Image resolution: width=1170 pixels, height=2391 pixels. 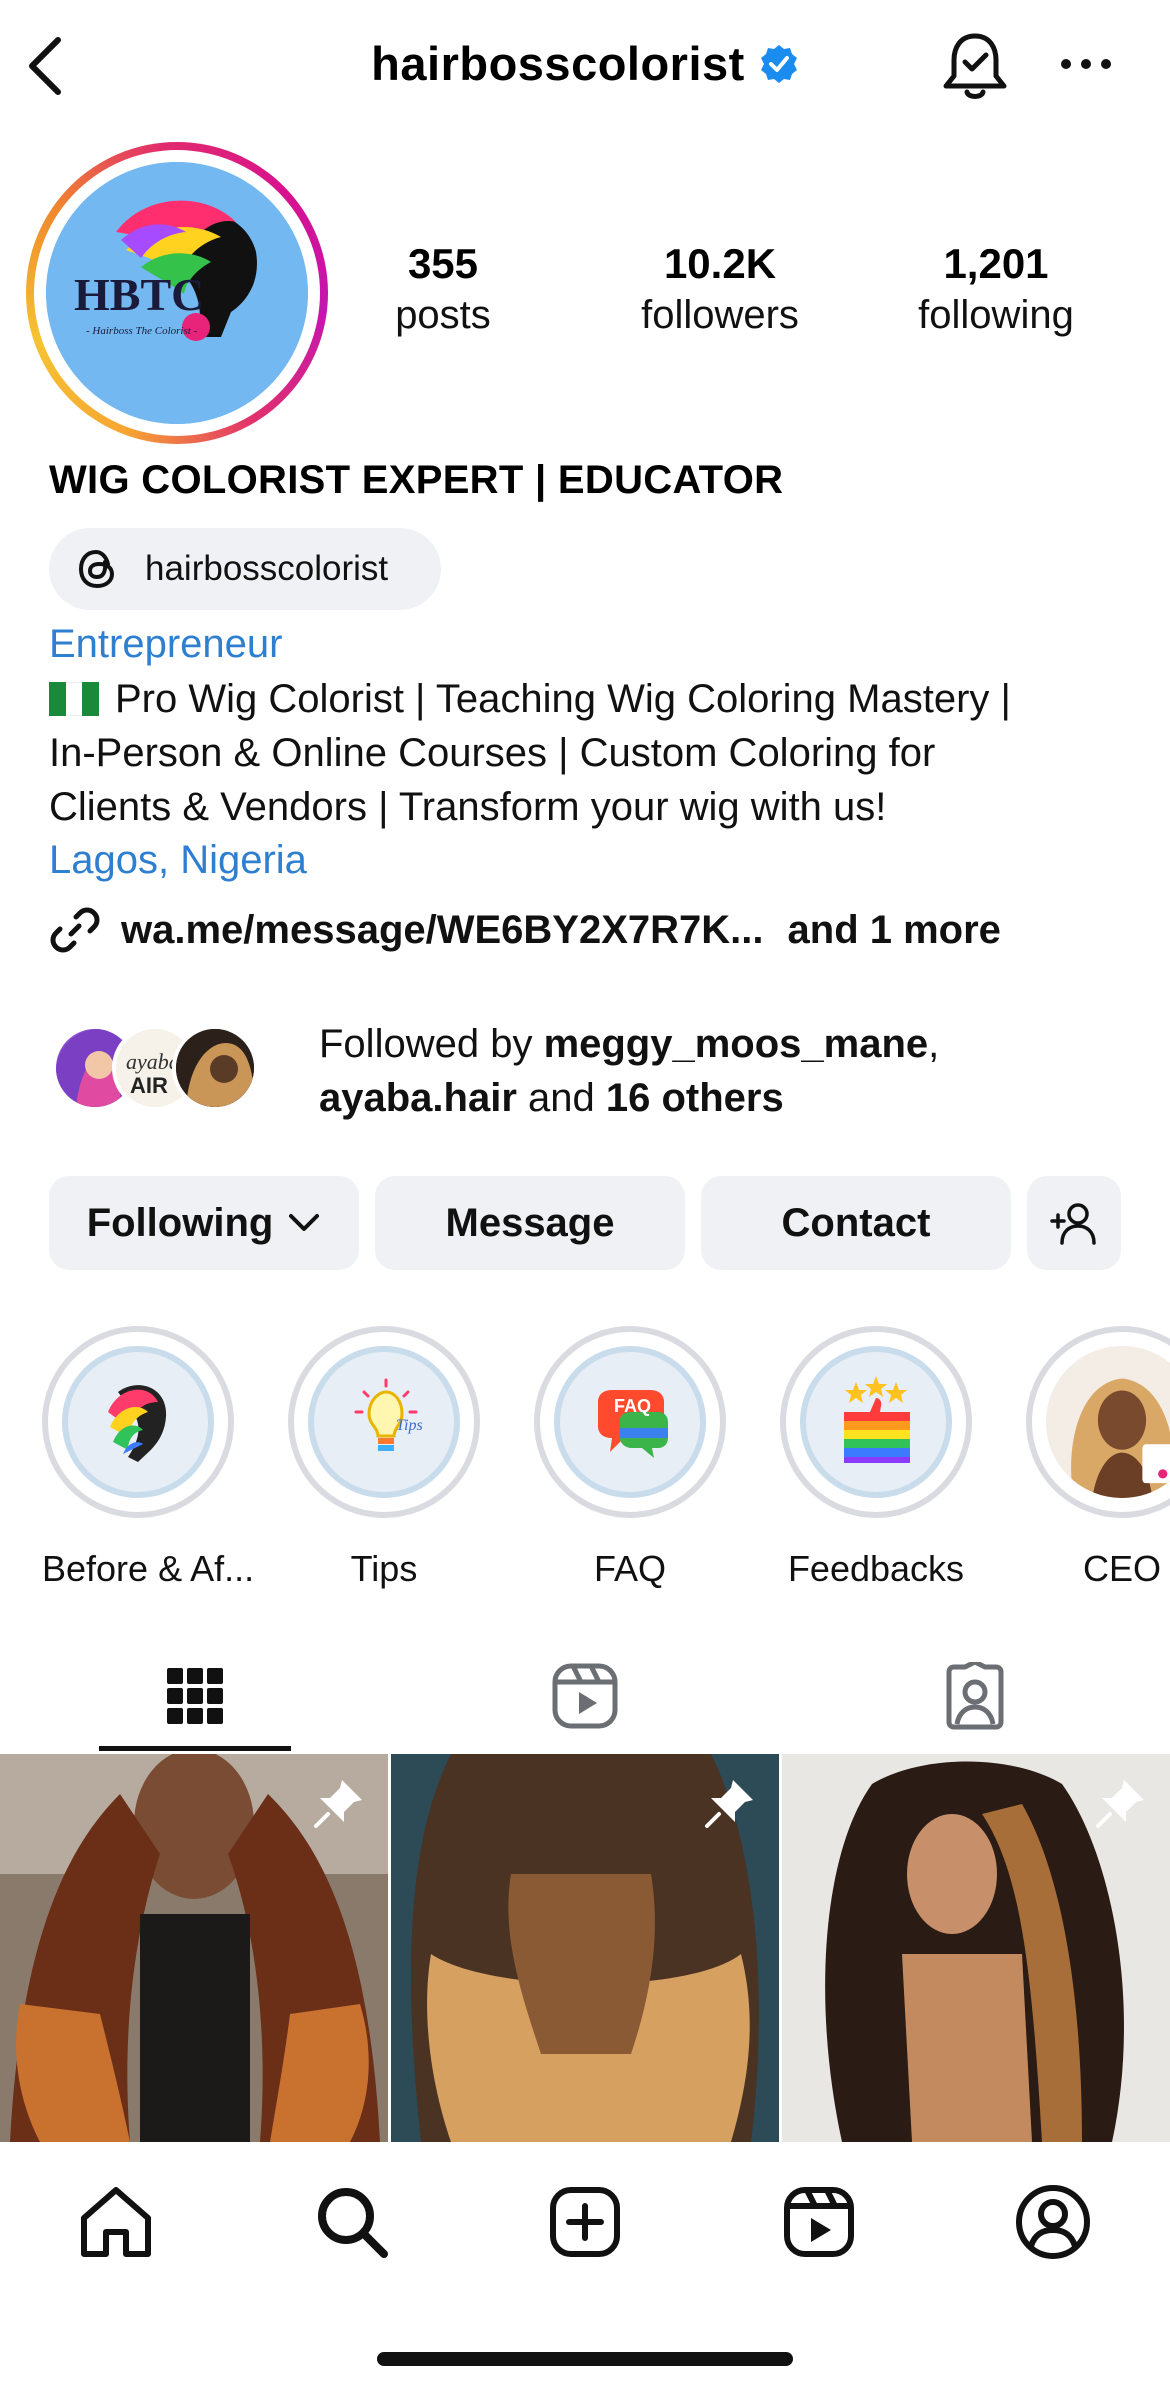 What do you see at coordinates (195, 1748) in the screenshot?
I see `active-tab-indicator` at bounding box center [195, 1748].